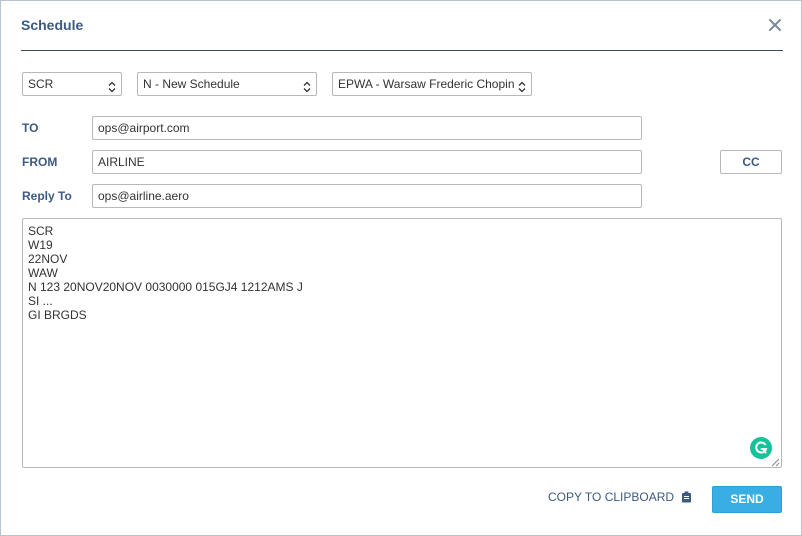 The height and width of the screenshot is (536, 802). I want to click on copy-label: COPY TO CLIPBOARD, so click(611, 497).